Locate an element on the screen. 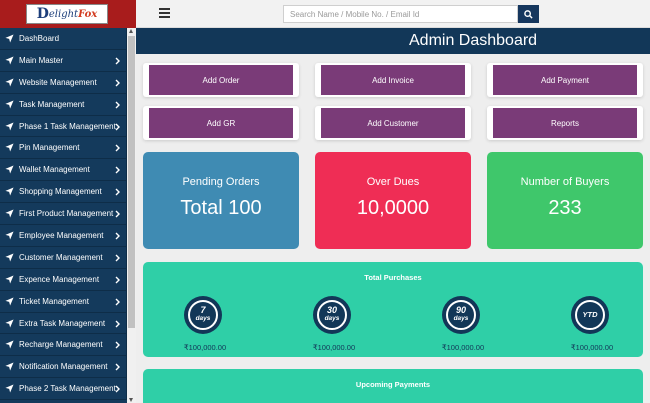 The width and height of the screenshot is (650, 403). sidebar-item: First Product Management is located at coordinates (63, 214).